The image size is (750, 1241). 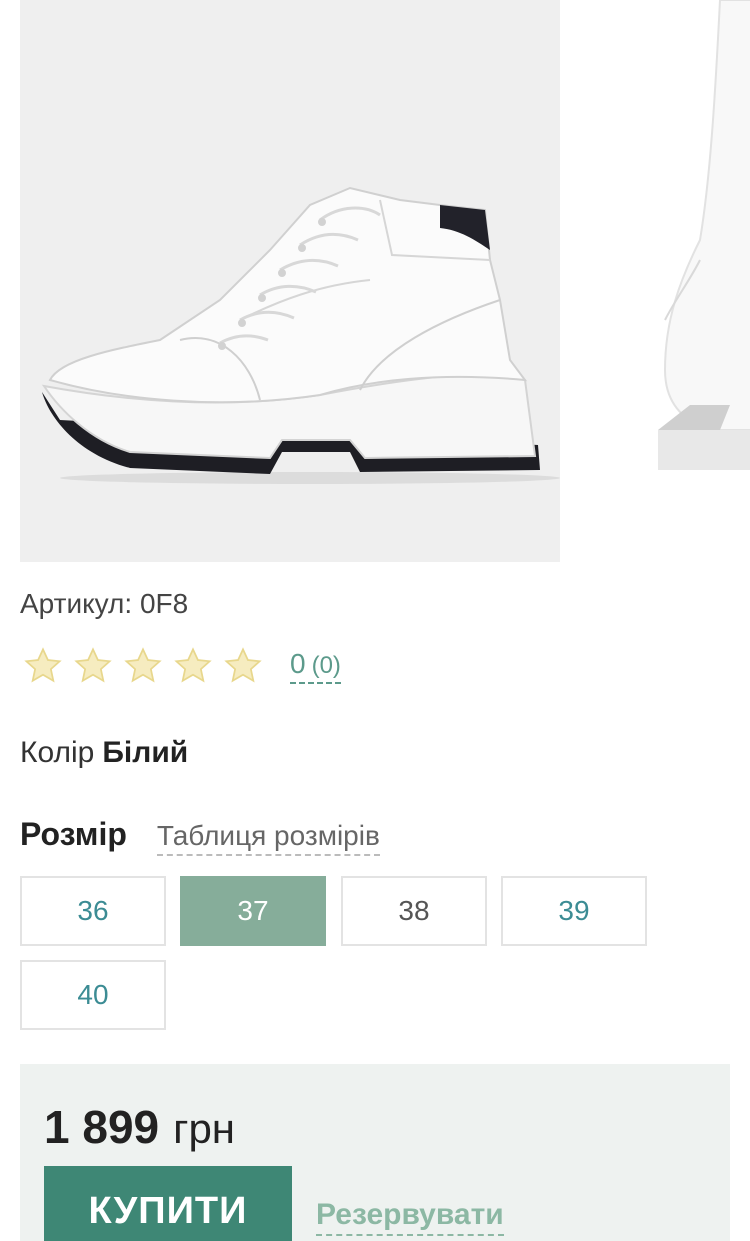 I want to click on reviews-count: (0), so click(x=326, y=665).